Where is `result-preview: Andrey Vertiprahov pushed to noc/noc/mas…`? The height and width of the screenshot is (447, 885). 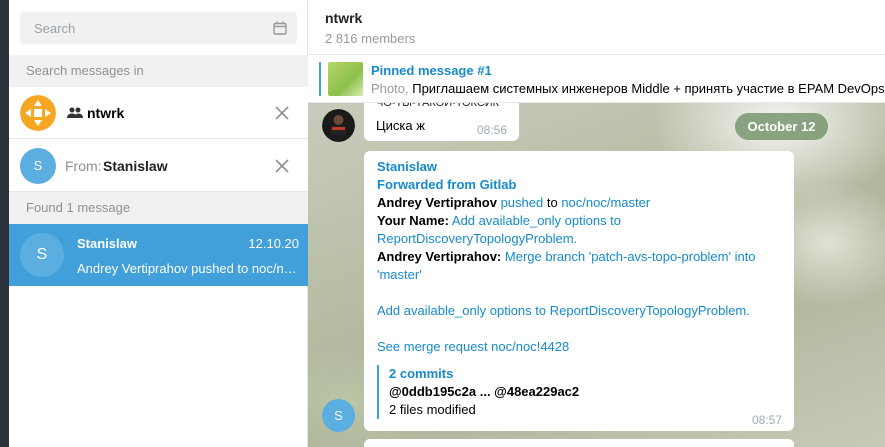 result-preview: Andrey Vertiprahov pushed to noc/noc/mas… is located at coordinates (188, 268).